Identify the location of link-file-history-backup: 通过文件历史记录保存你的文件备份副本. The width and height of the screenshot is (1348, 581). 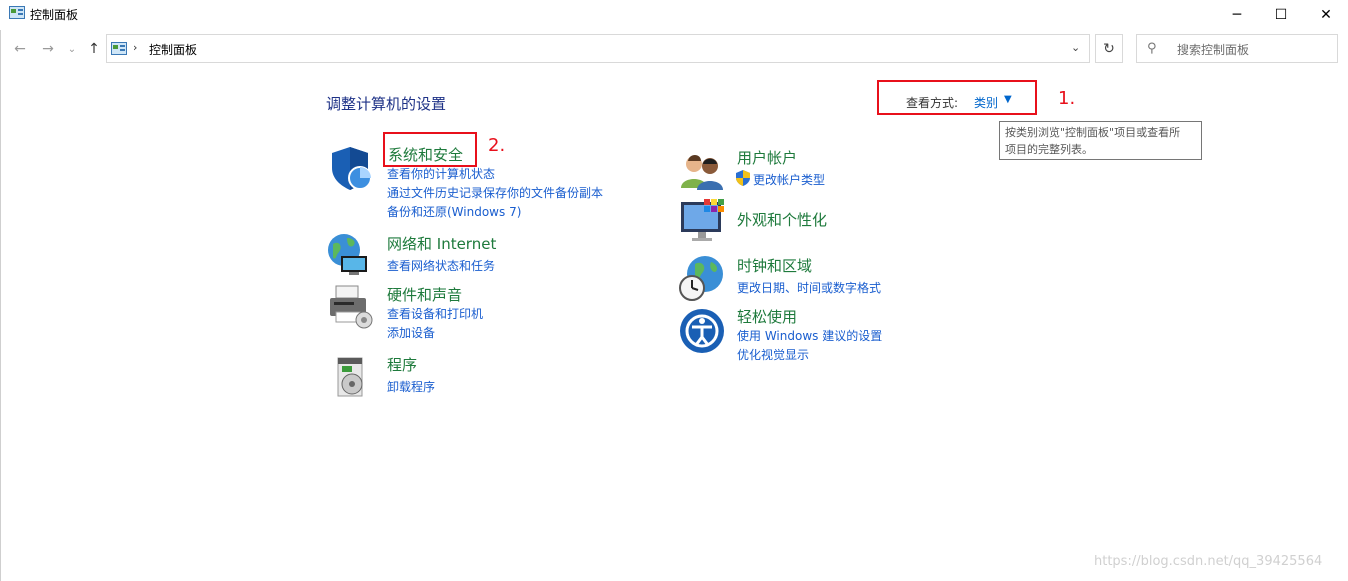
(495, 192).